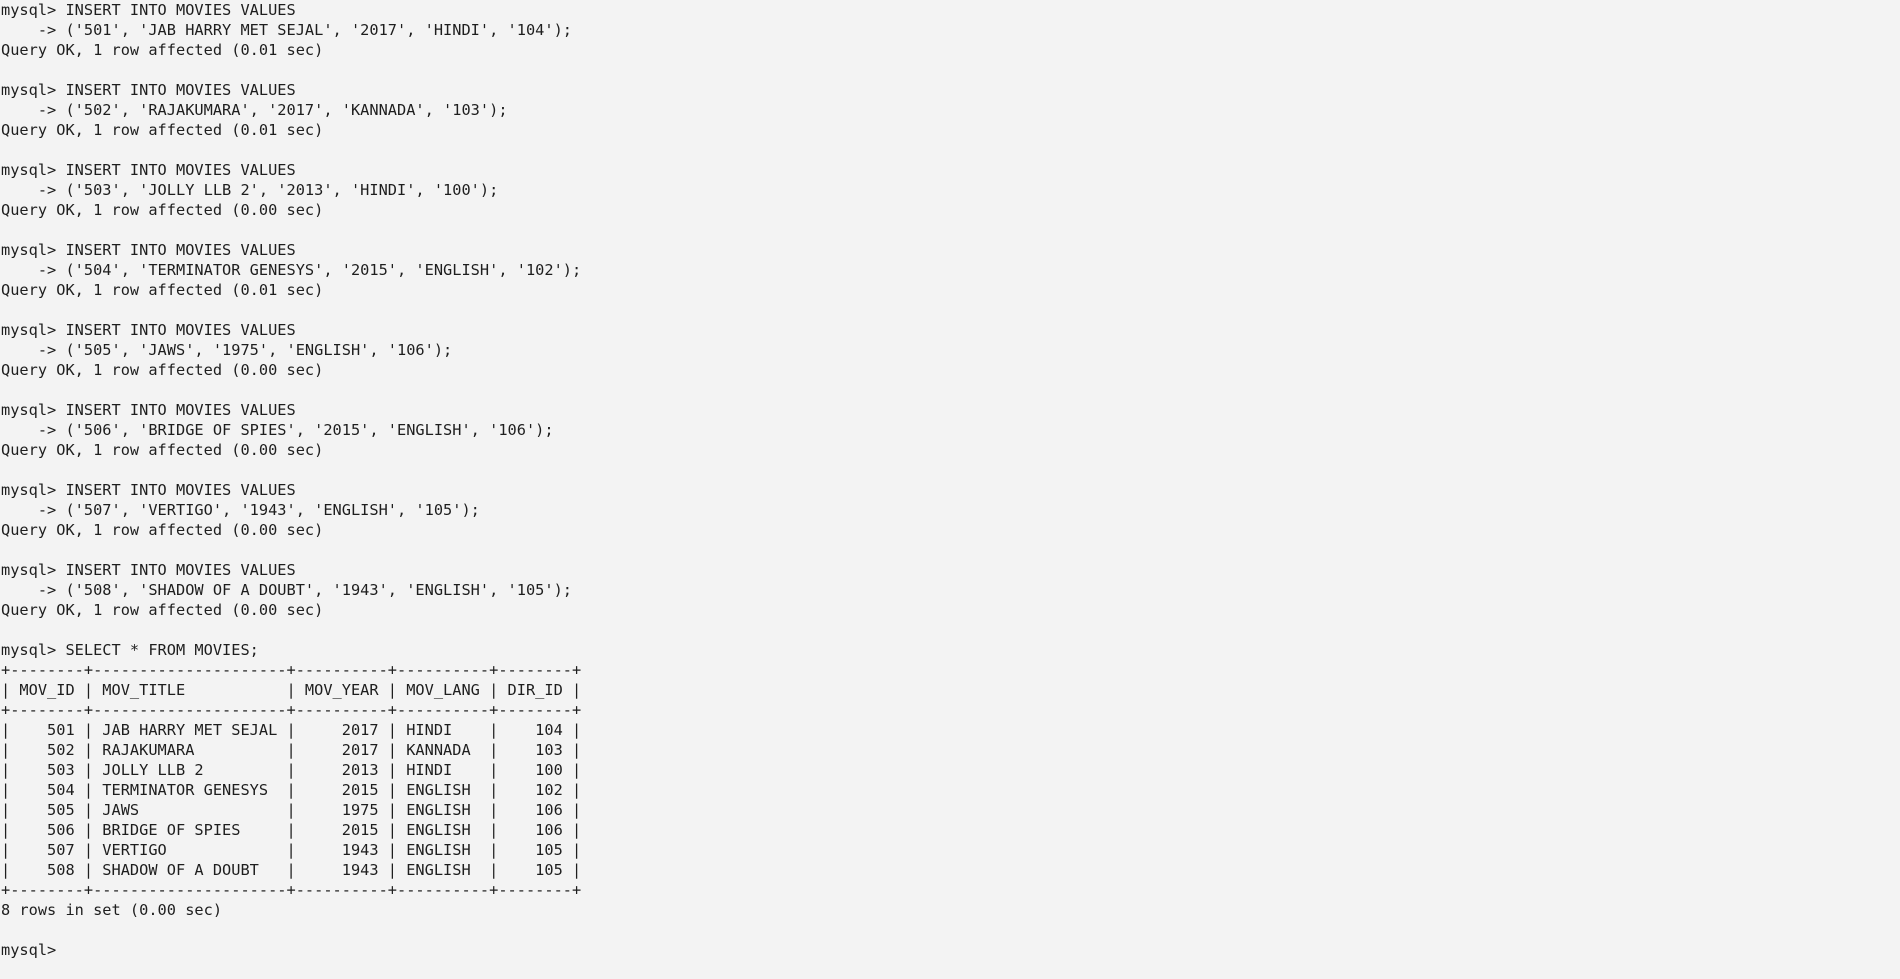 This screenshot has width=1900, height=979. I want to click on status-line: 8 rows in set (0.00 sec), so click(112, 910).